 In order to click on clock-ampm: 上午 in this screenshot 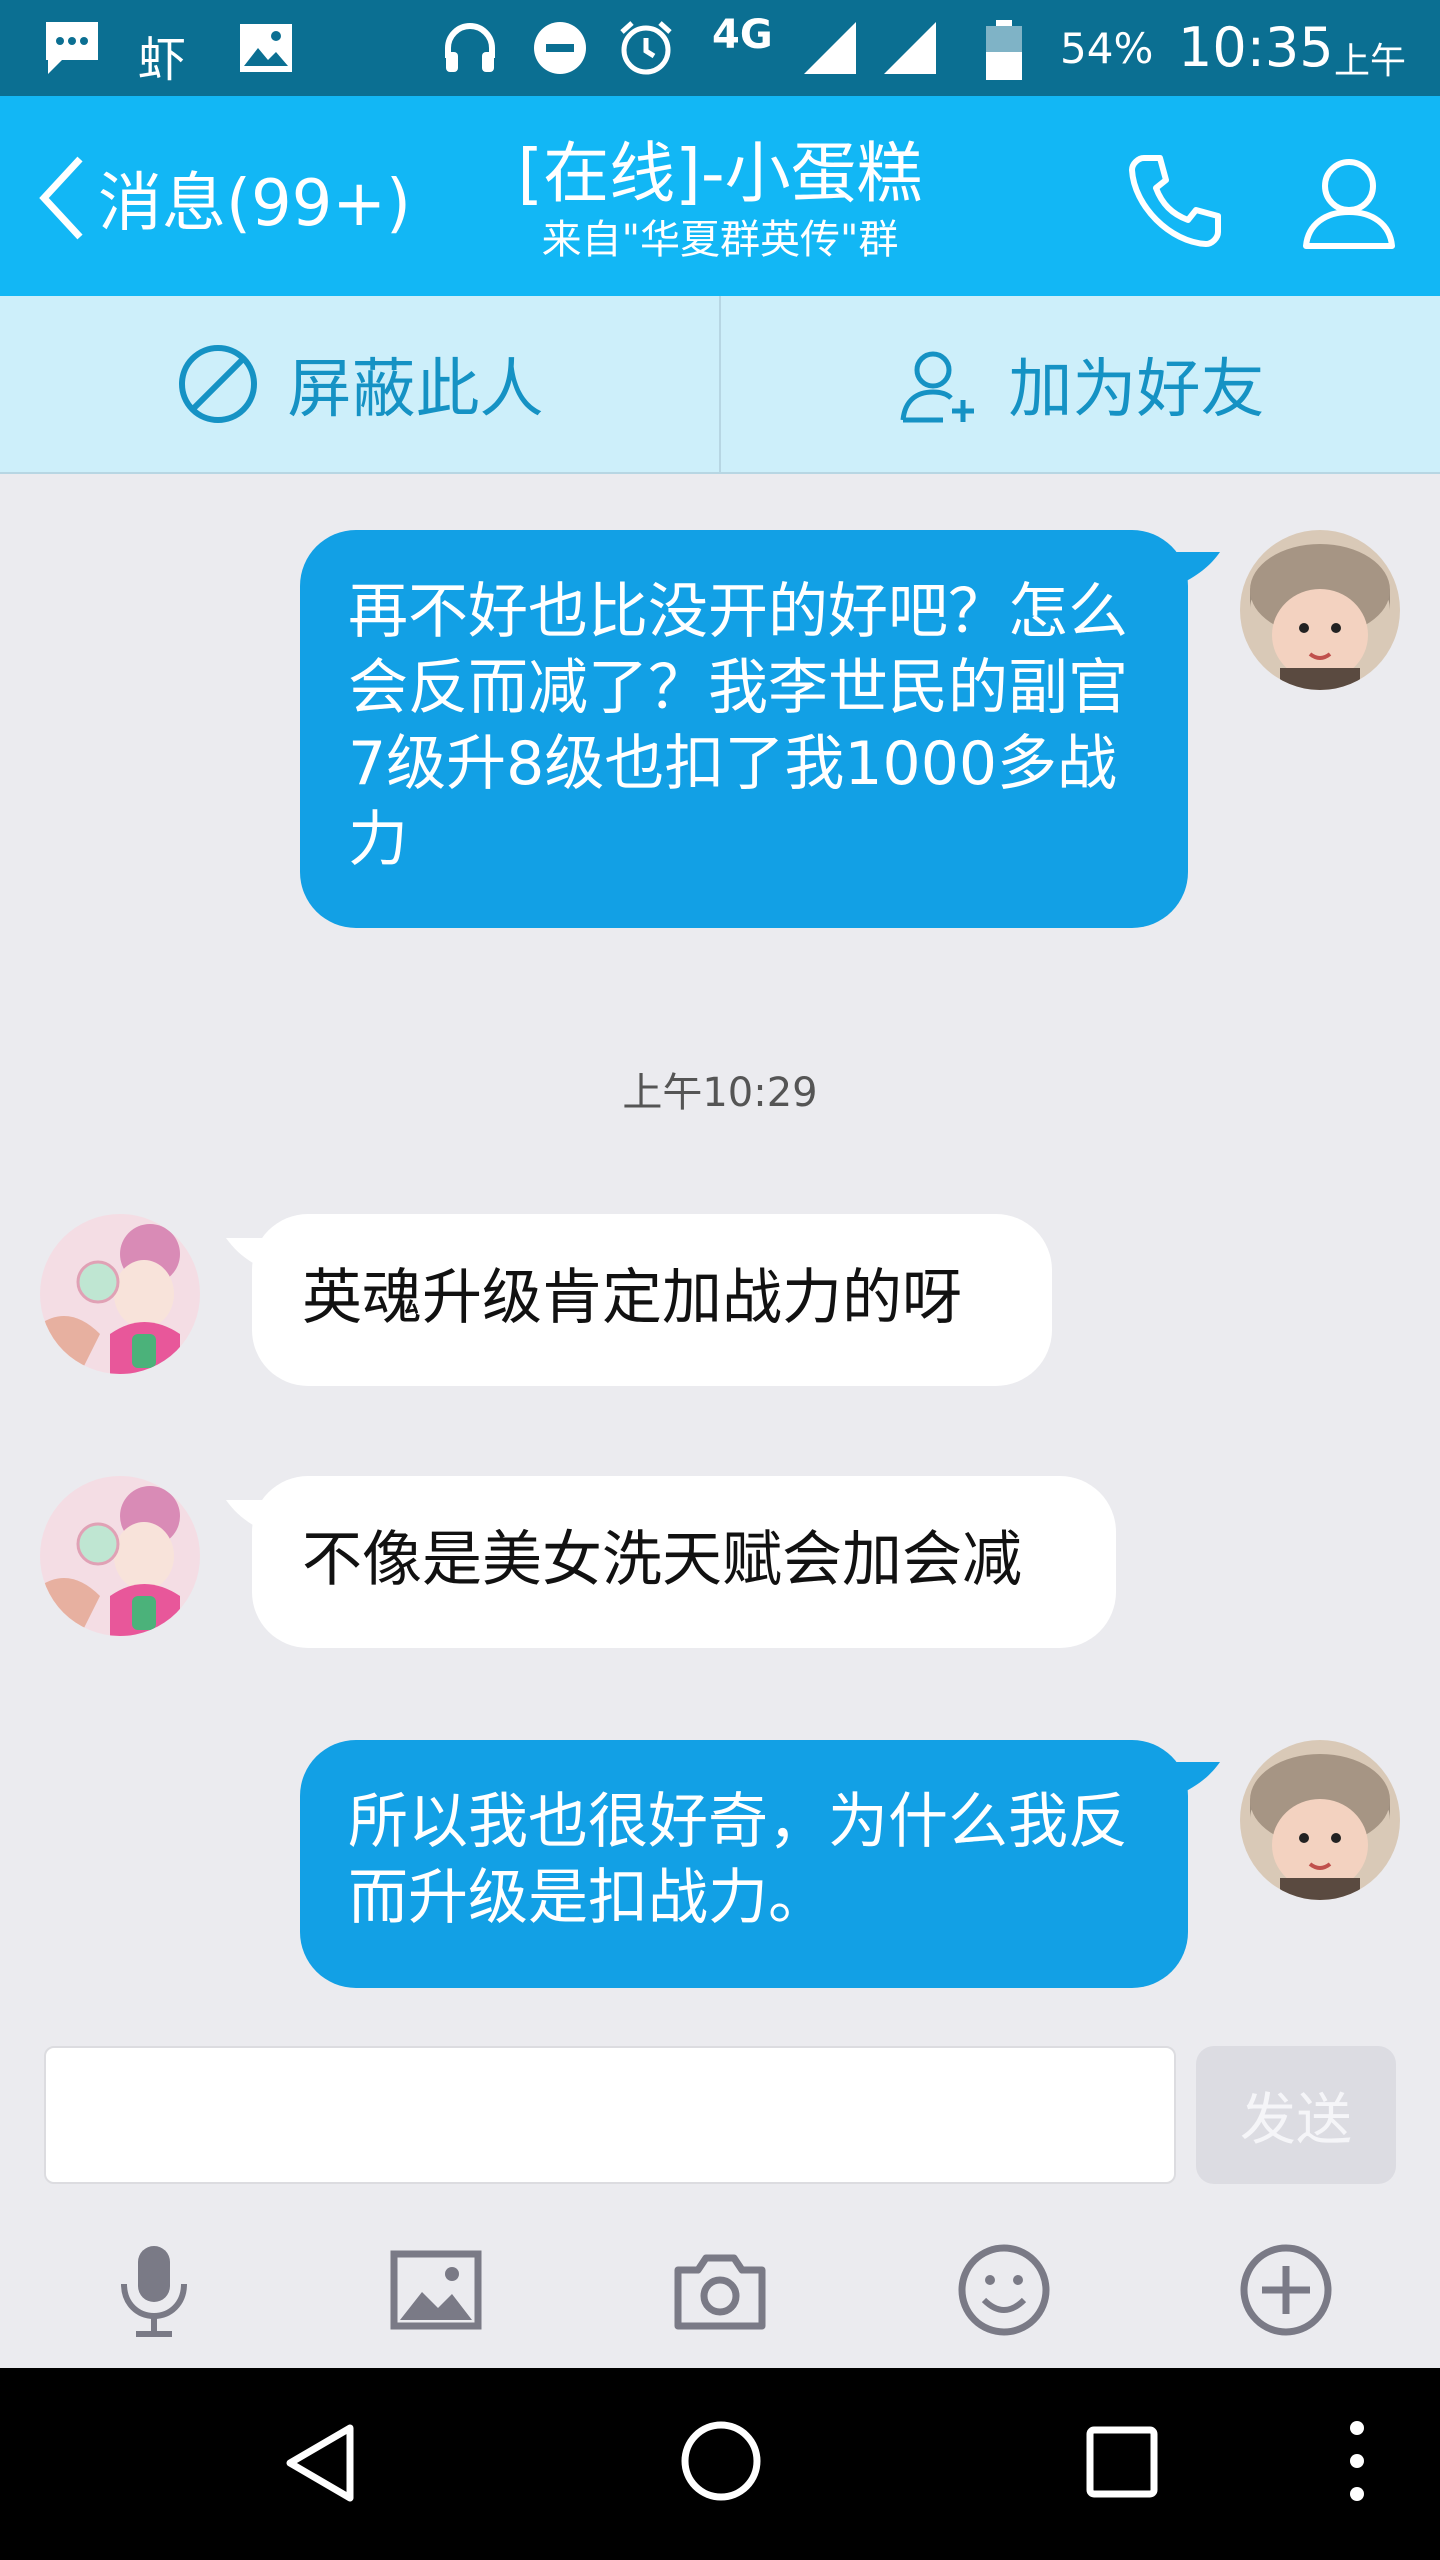, I will do `click(1370, 61)`.